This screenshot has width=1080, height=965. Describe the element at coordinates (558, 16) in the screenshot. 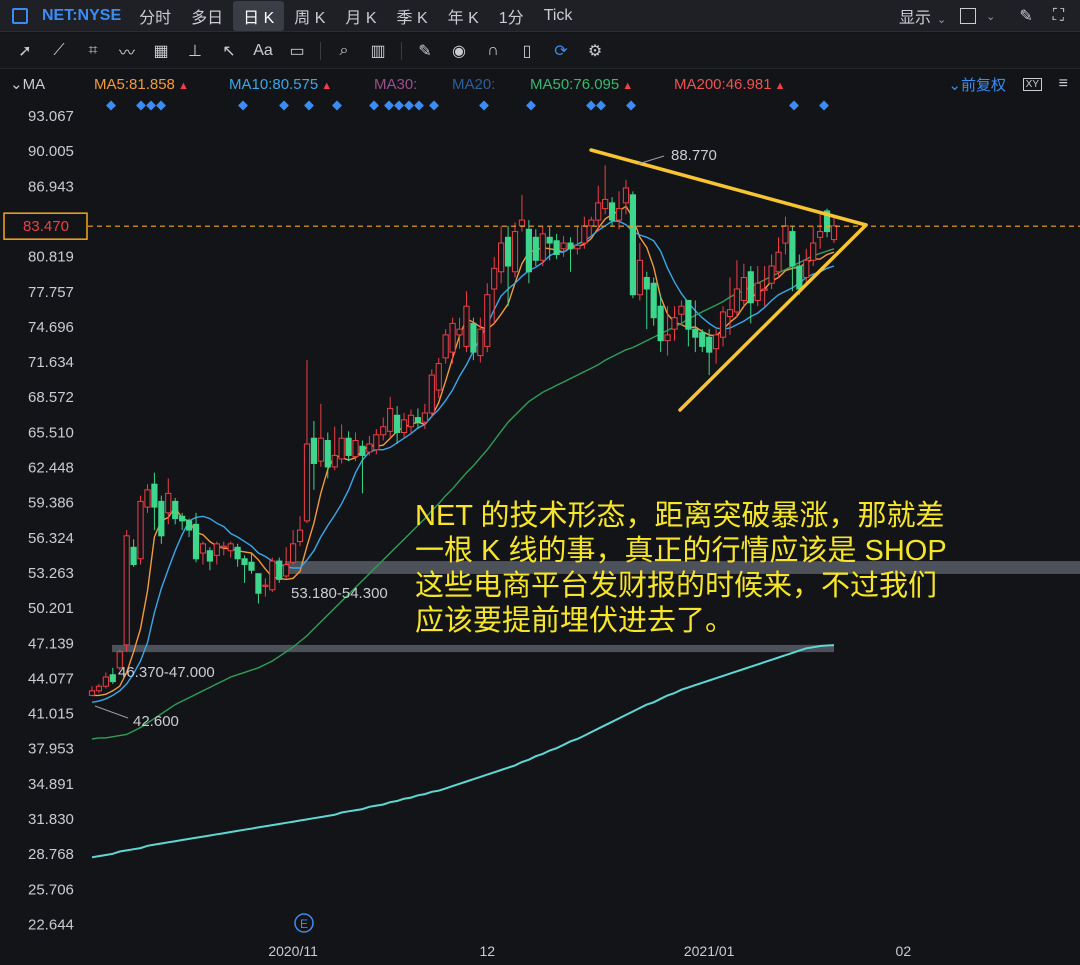

I see `period-tab: Tick` at that location.